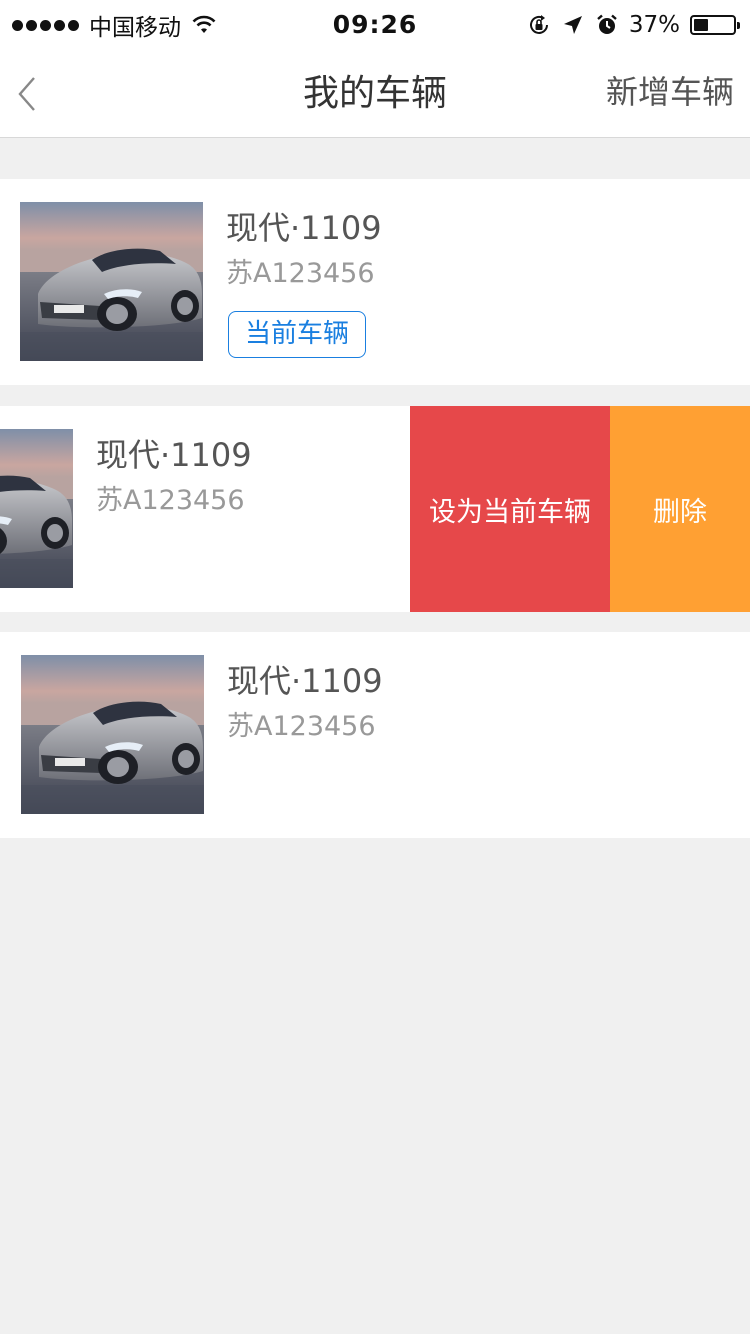  I want to click on back-chevron-icon, so click(28, 94).